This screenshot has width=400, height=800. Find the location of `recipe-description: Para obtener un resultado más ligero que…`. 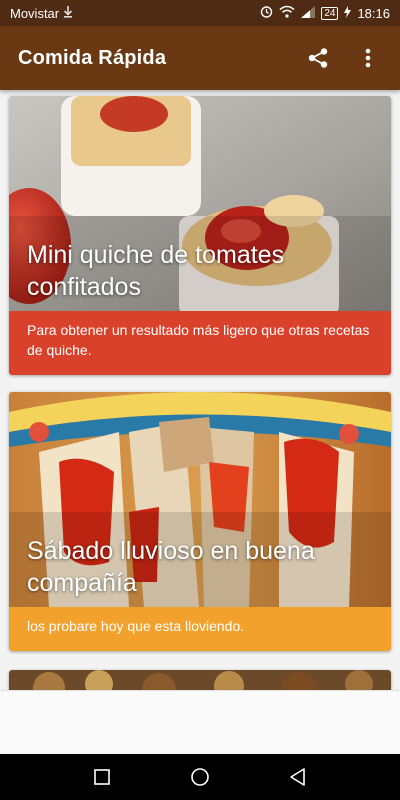

recipe-description: Para obtener un resultado más ligero que… is located at coordinates (200, 343).